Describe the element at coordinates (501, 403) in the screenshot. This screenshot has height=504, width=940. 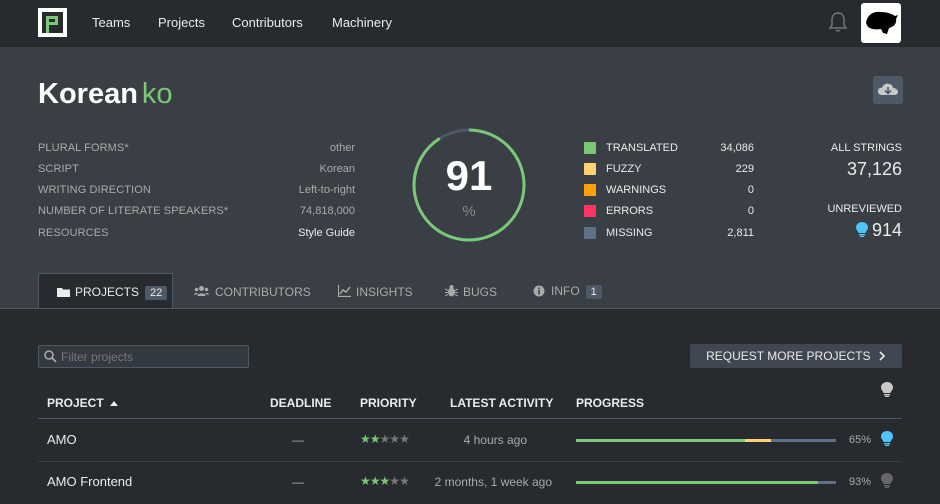
I see `column-header-latest-activity: Latest activity` at that location.